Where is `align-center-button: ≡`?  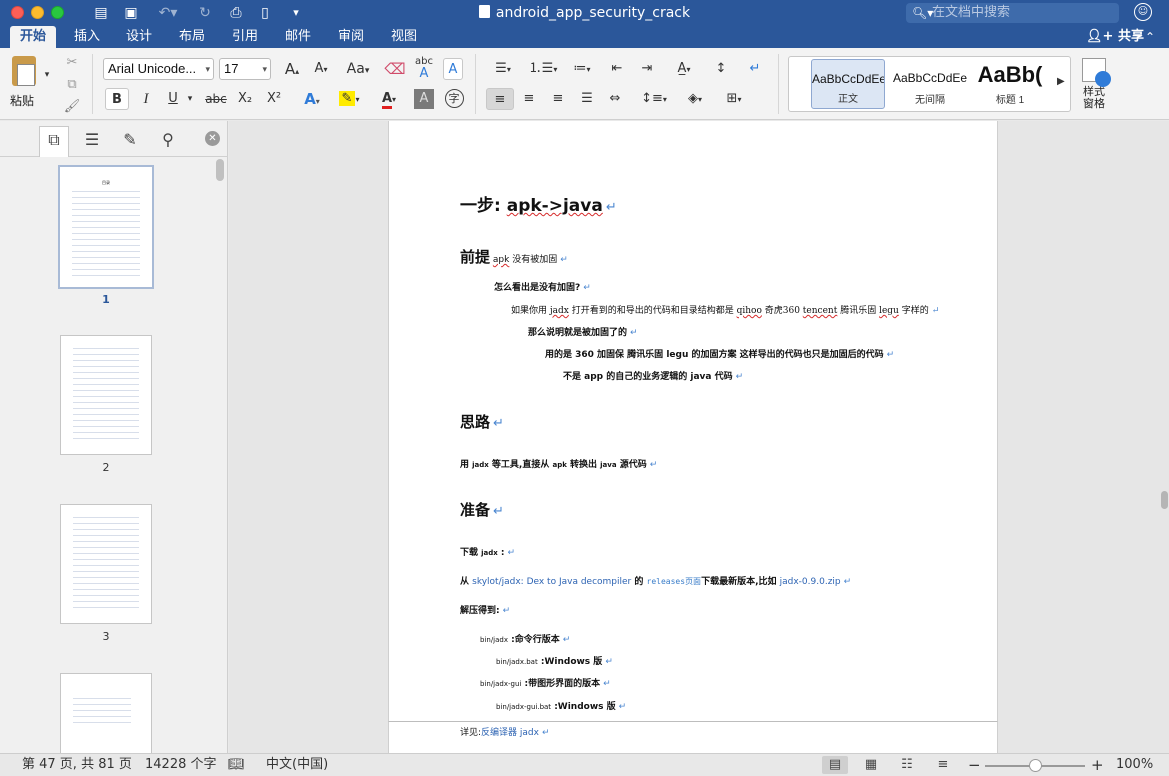
align-center-button: ≡ is located at coordinates (529, 99).